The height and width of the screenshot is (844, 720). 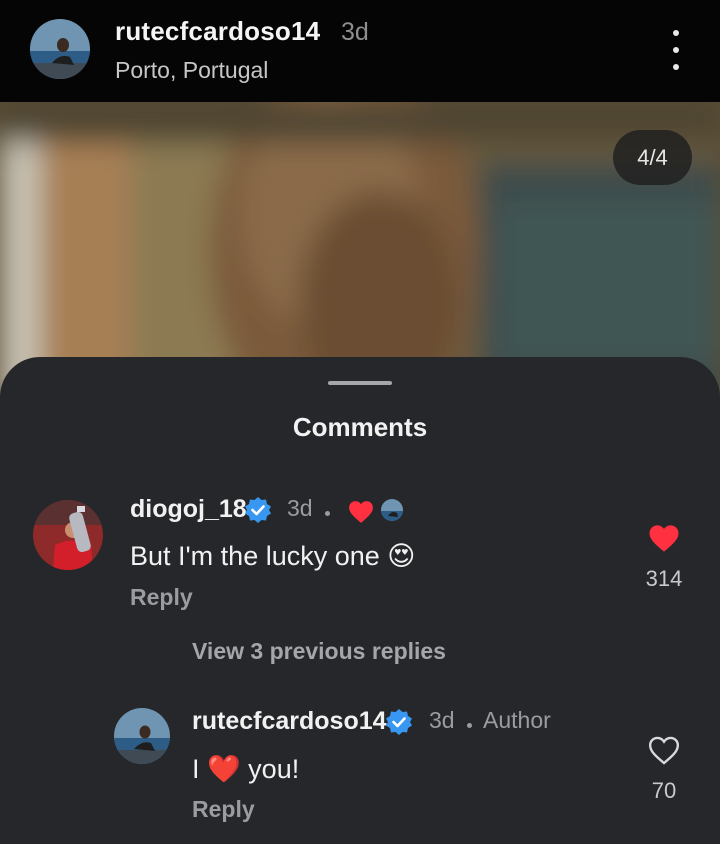 What do you see at coordinates (274, 769) in the screenshot?
I see `comment-text-end: you!` at bounding box center [274, 769].